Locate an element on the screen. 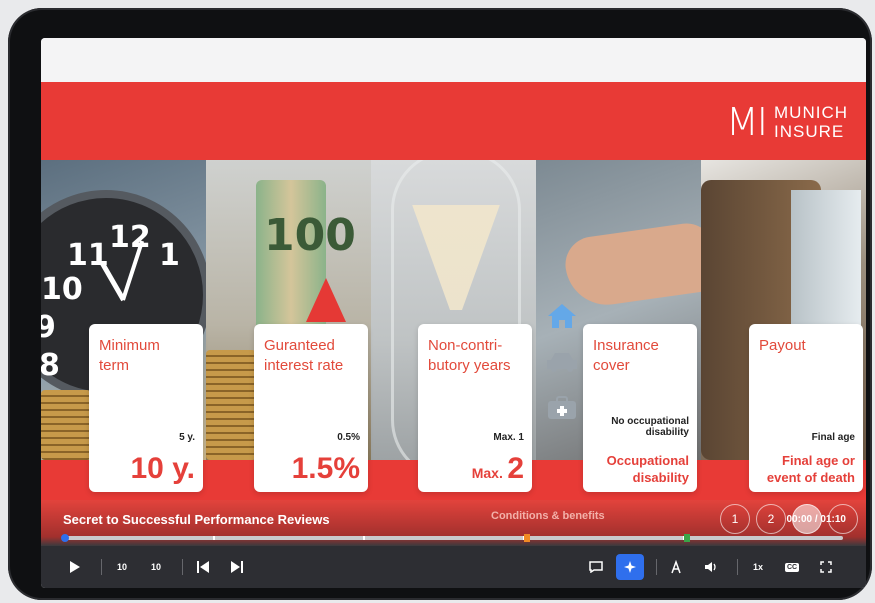  card-small-value: No occupational disability is located at coordinates (650, 427).